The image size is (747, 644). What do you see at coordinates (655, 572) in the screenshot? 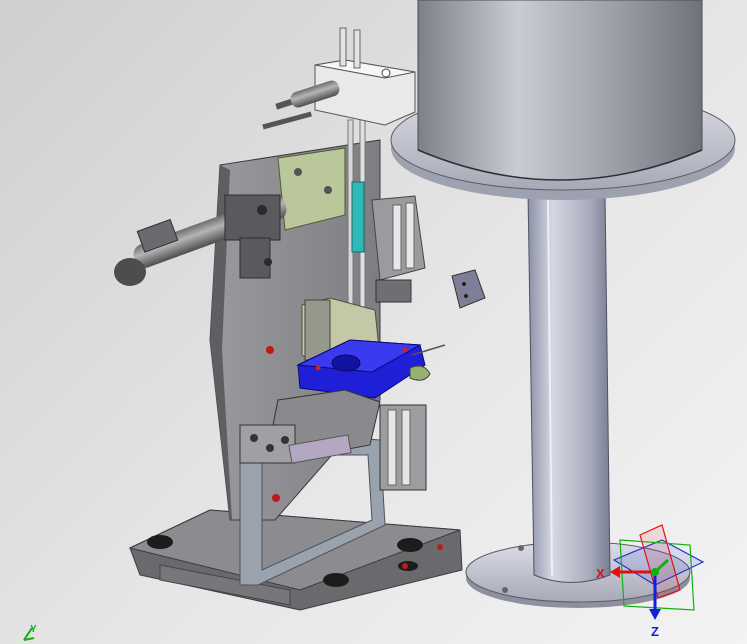
I see `compass-handle` at bounding box center [655, 572].